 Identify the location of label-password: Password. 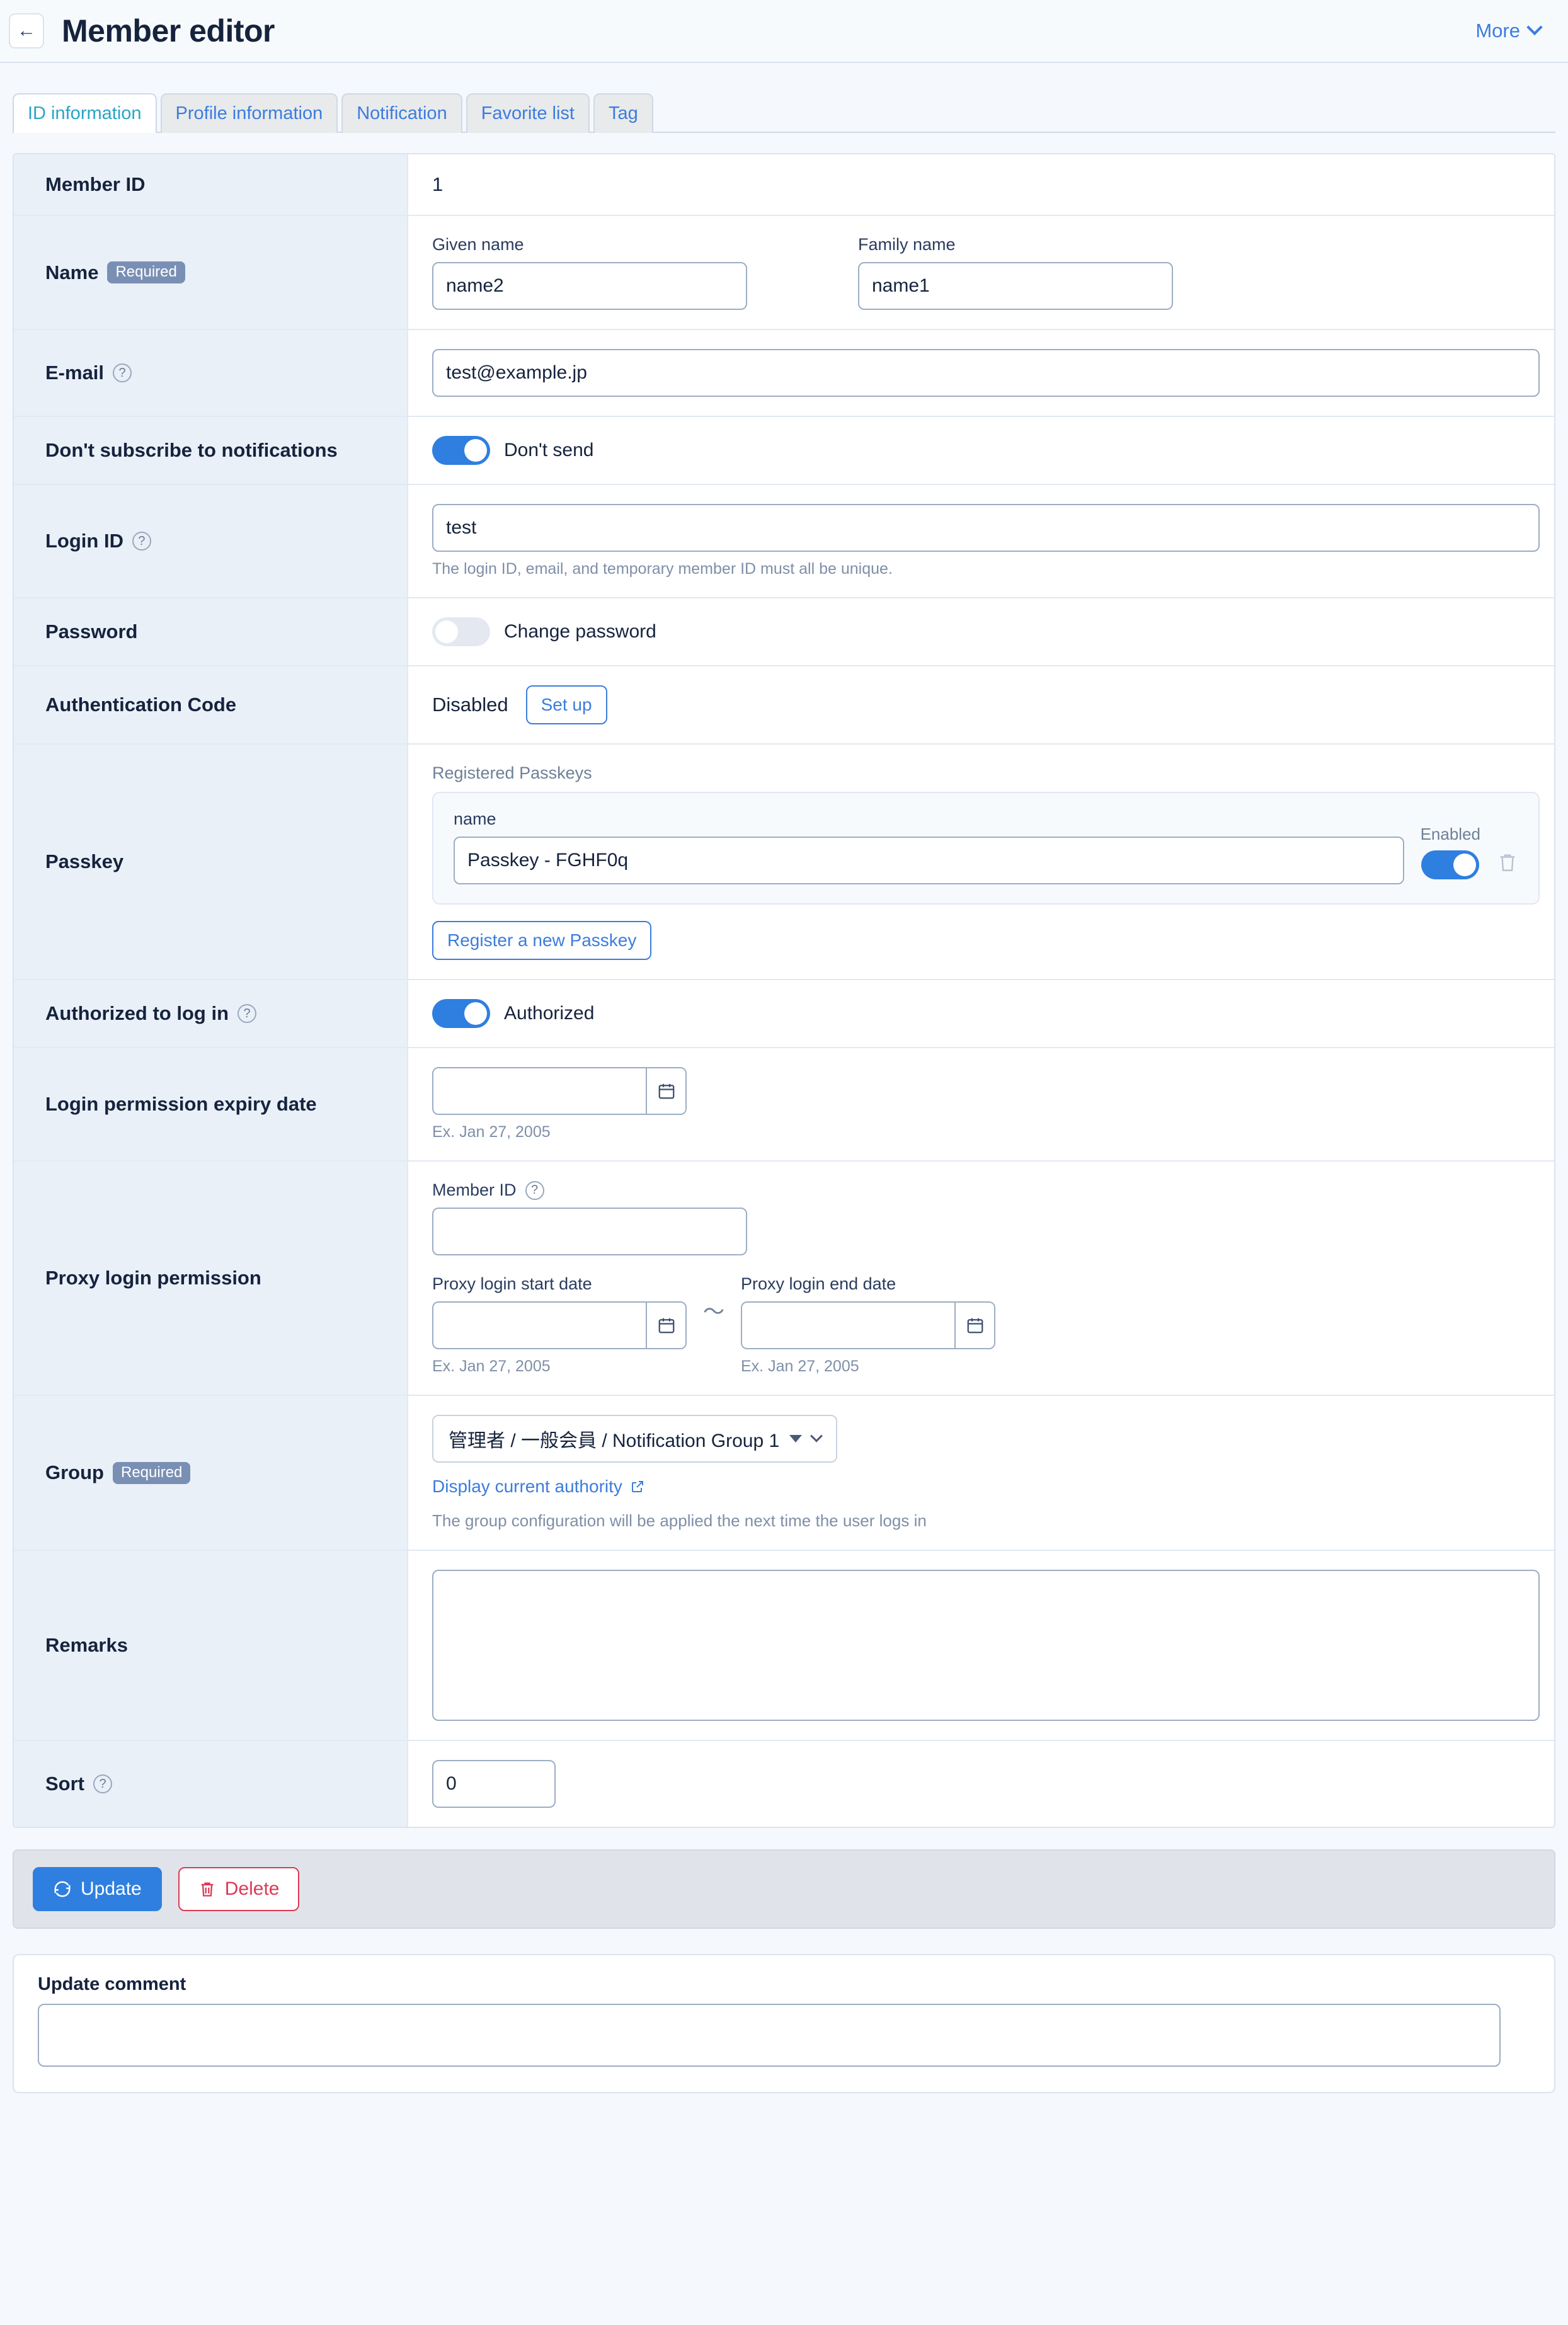
(211, 632).